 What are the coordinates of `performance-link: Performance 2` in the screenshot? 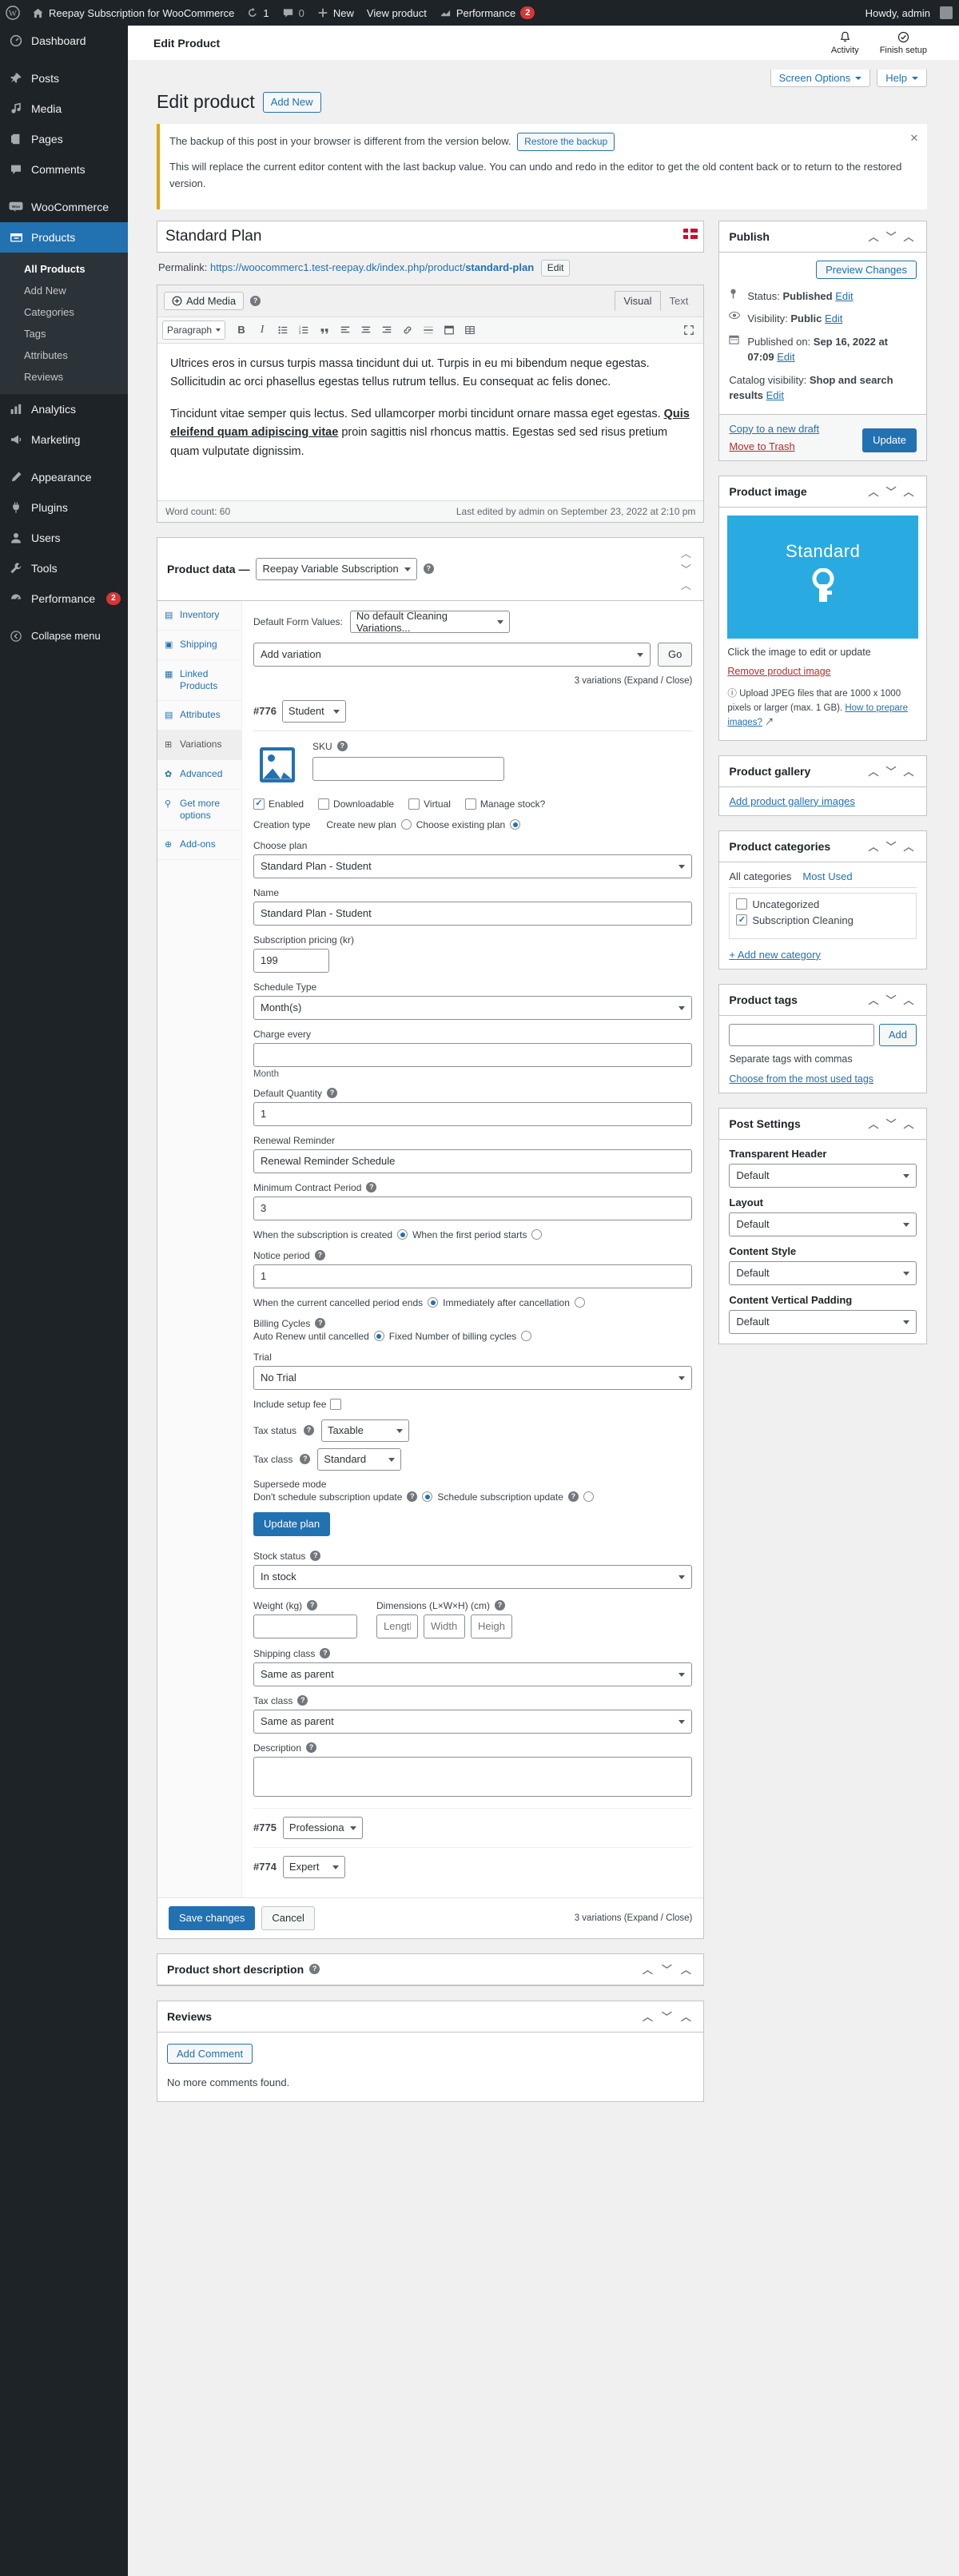 It's located at (487, 13).